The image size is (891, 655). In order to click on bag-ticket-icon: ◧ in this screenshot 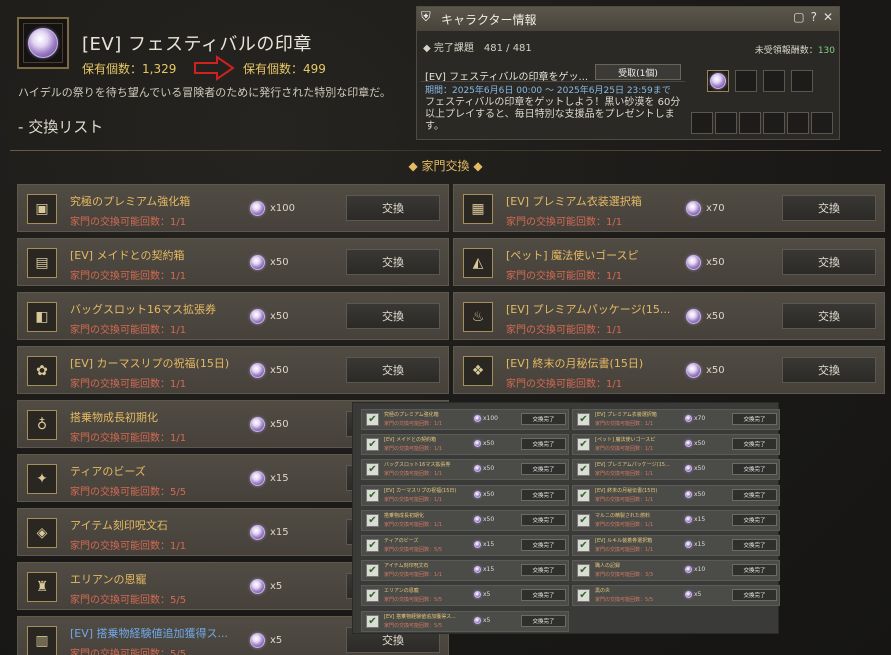, I will do `click(42, 317)`.